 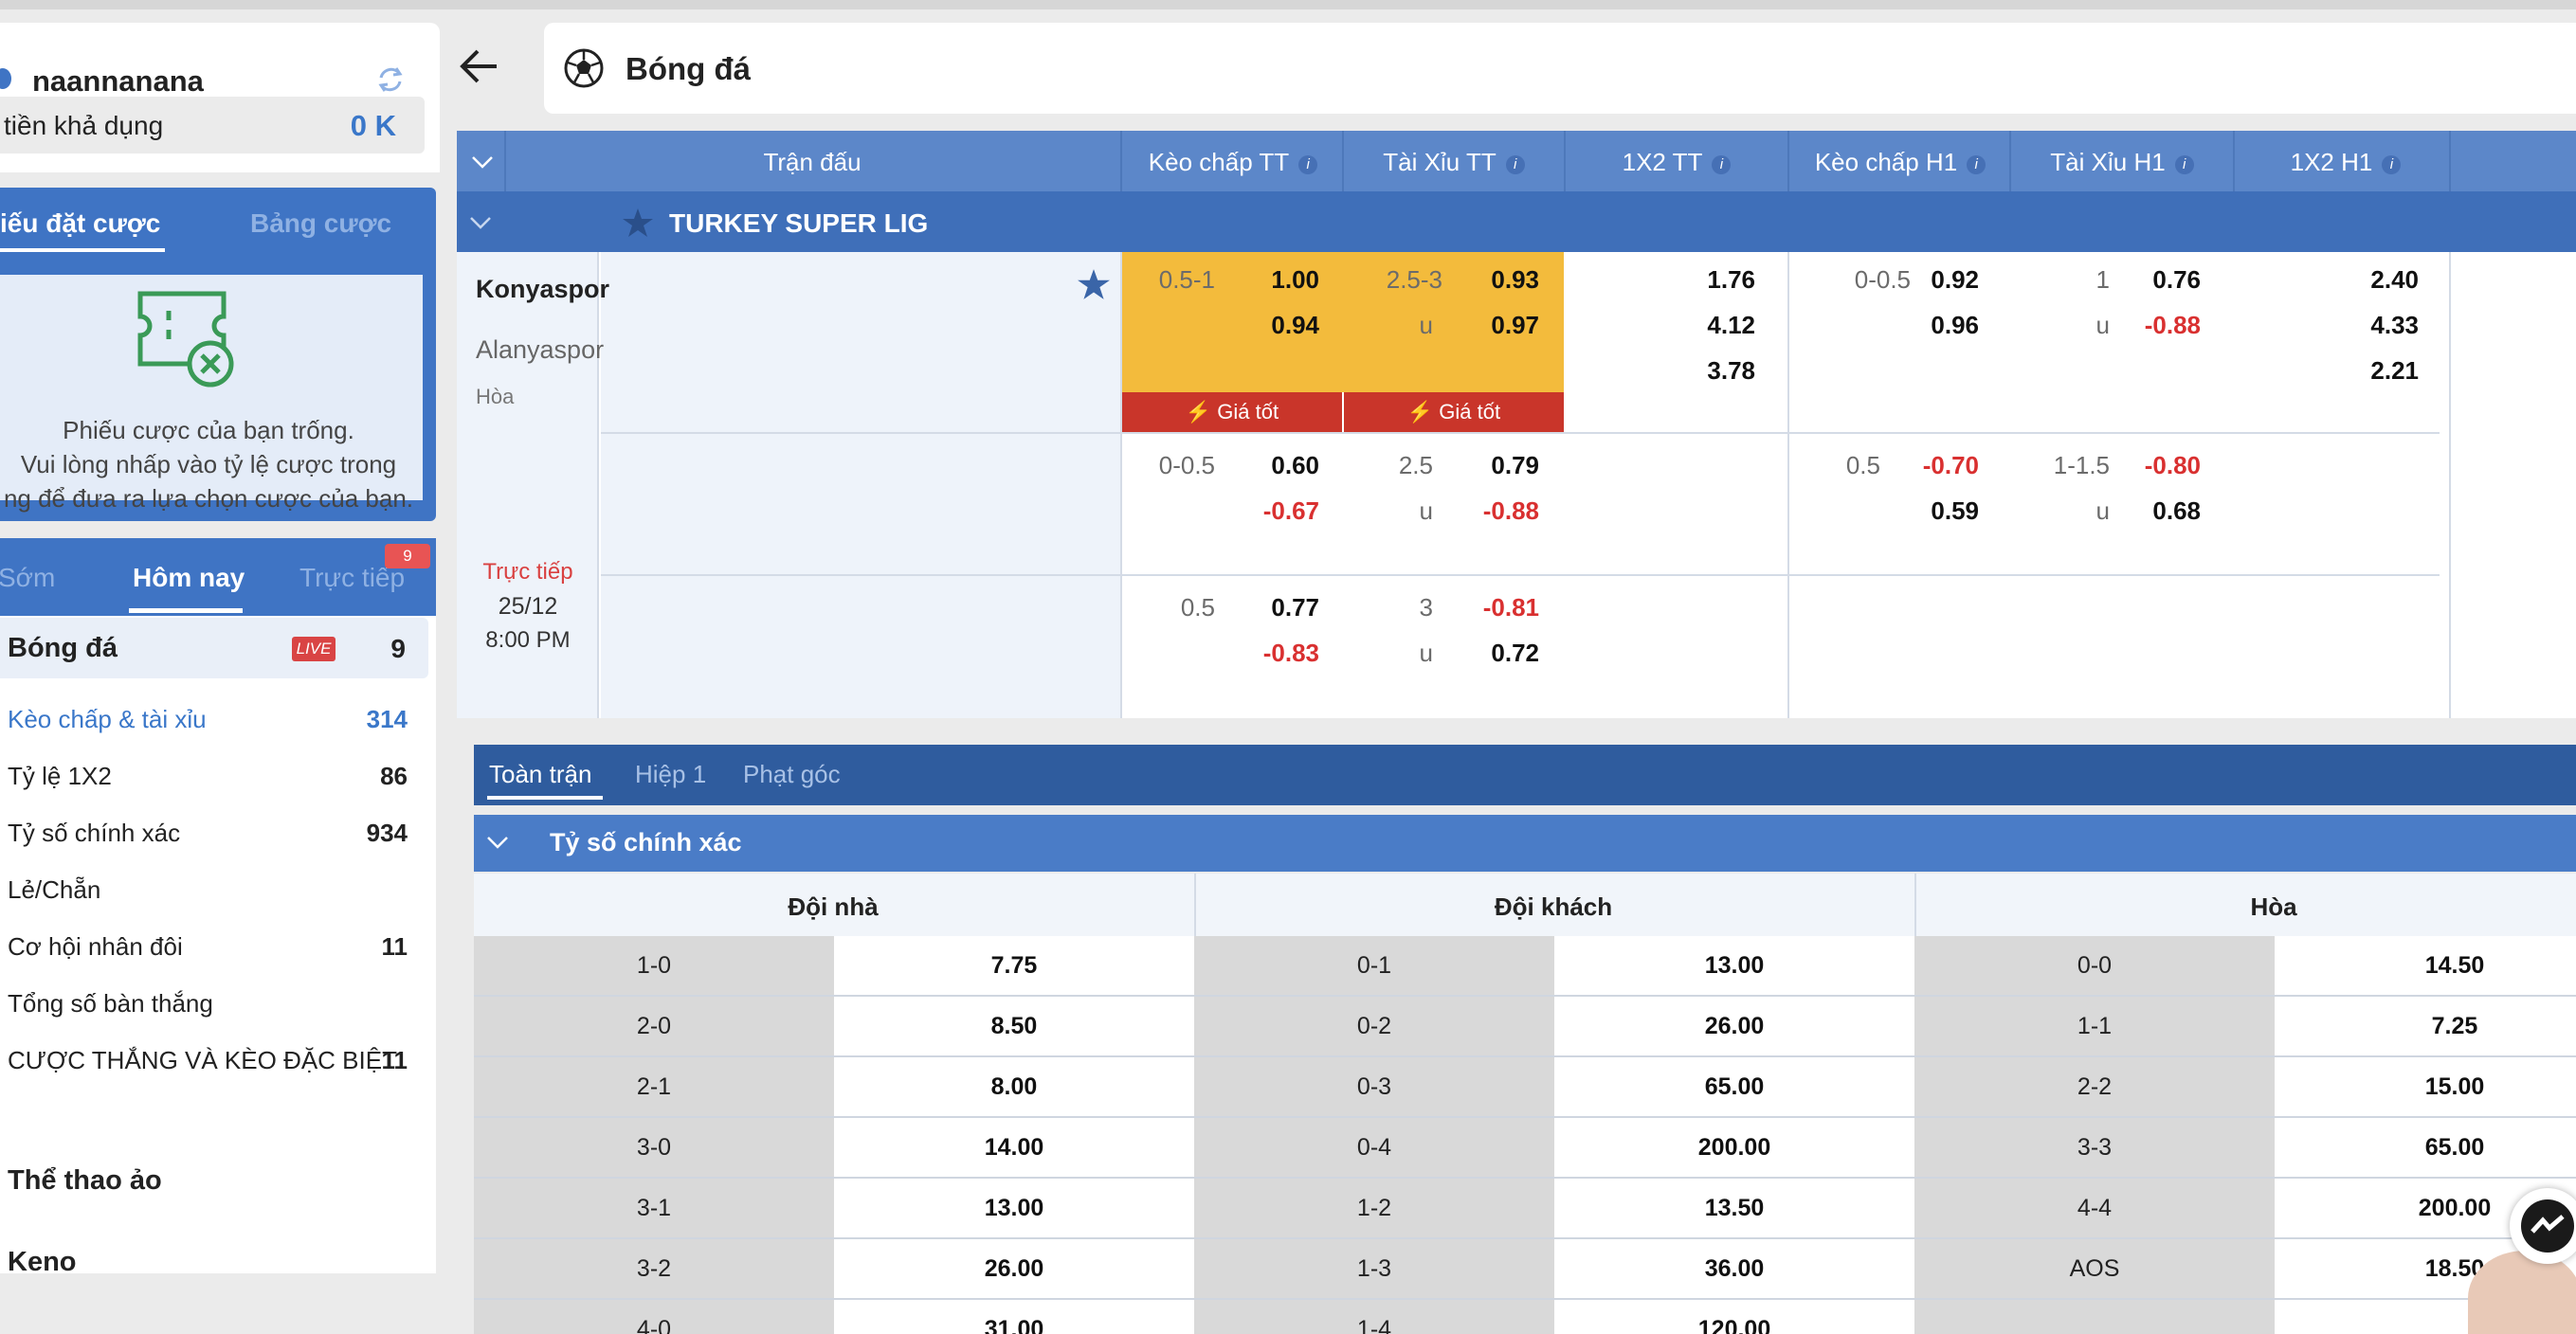 I want to click on odds-value: 0.96, so click(x=1938, y=325).